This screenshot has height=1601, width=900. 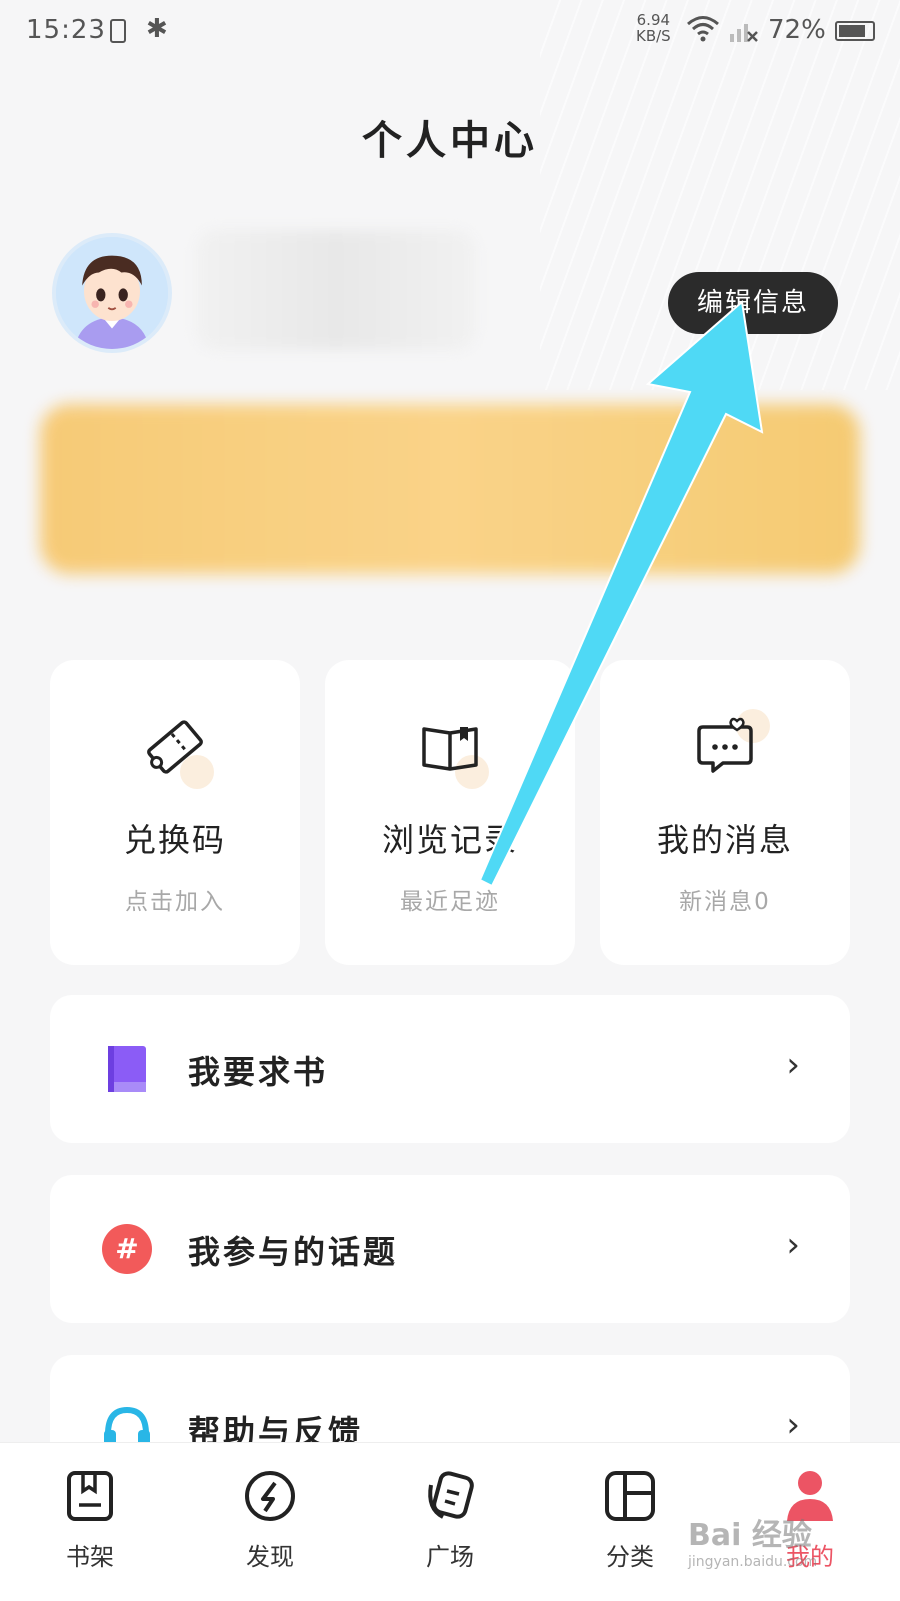 I want to click on nav-label: 广场, so click(x=450, y=1557).